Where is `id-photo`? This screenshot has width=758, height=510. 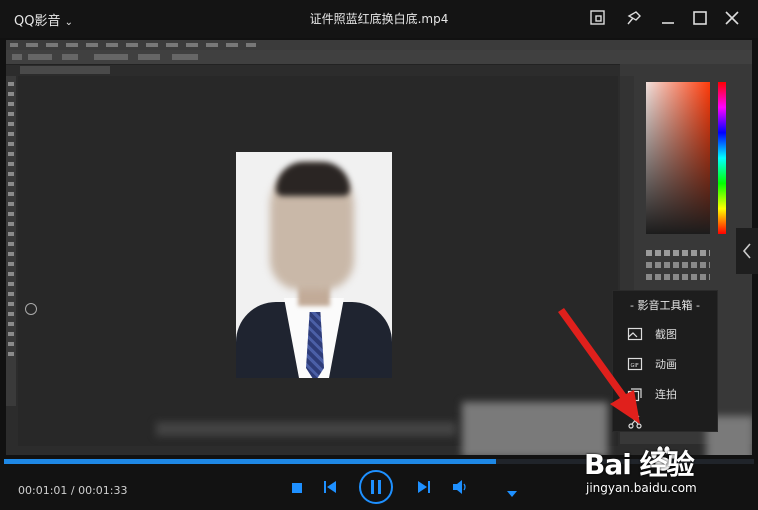 id-photo is located at coordinates (314, 265).